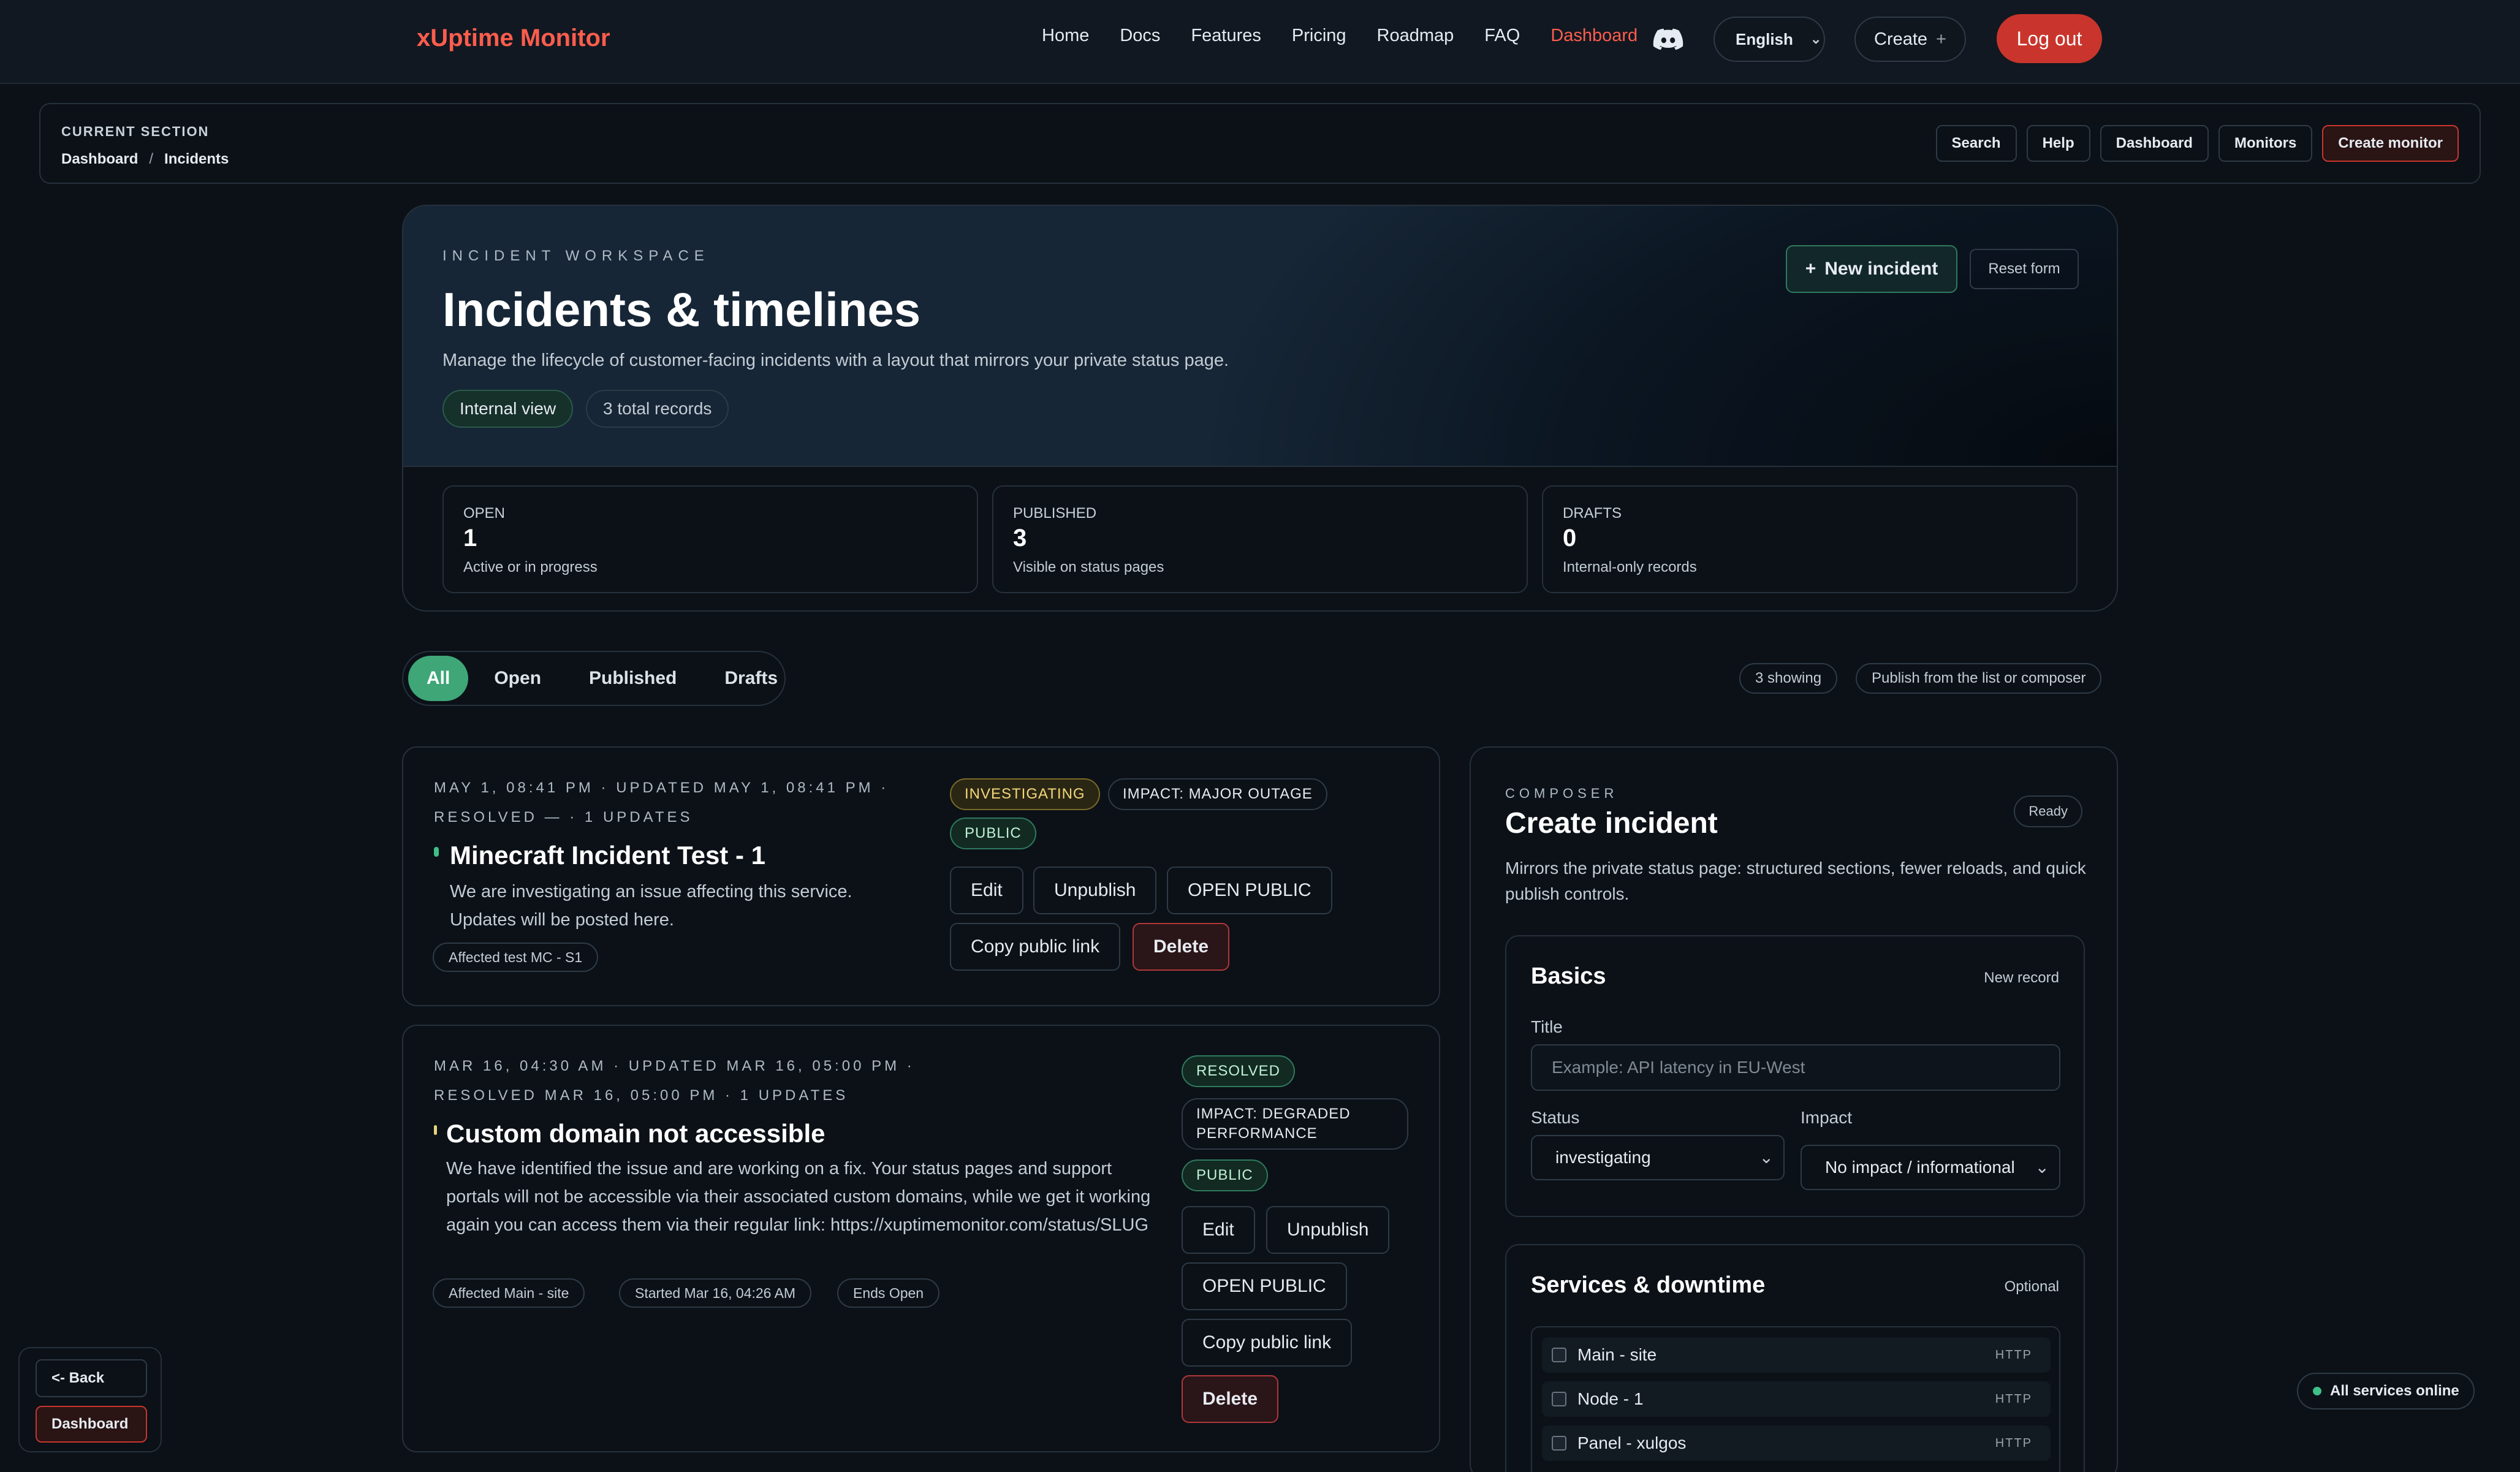 The image size is (2520, 1472). Describe the element at coordinates (91, 1424) in the screenshot. I see `floating-dashboard-button: Dashboard` at that location.